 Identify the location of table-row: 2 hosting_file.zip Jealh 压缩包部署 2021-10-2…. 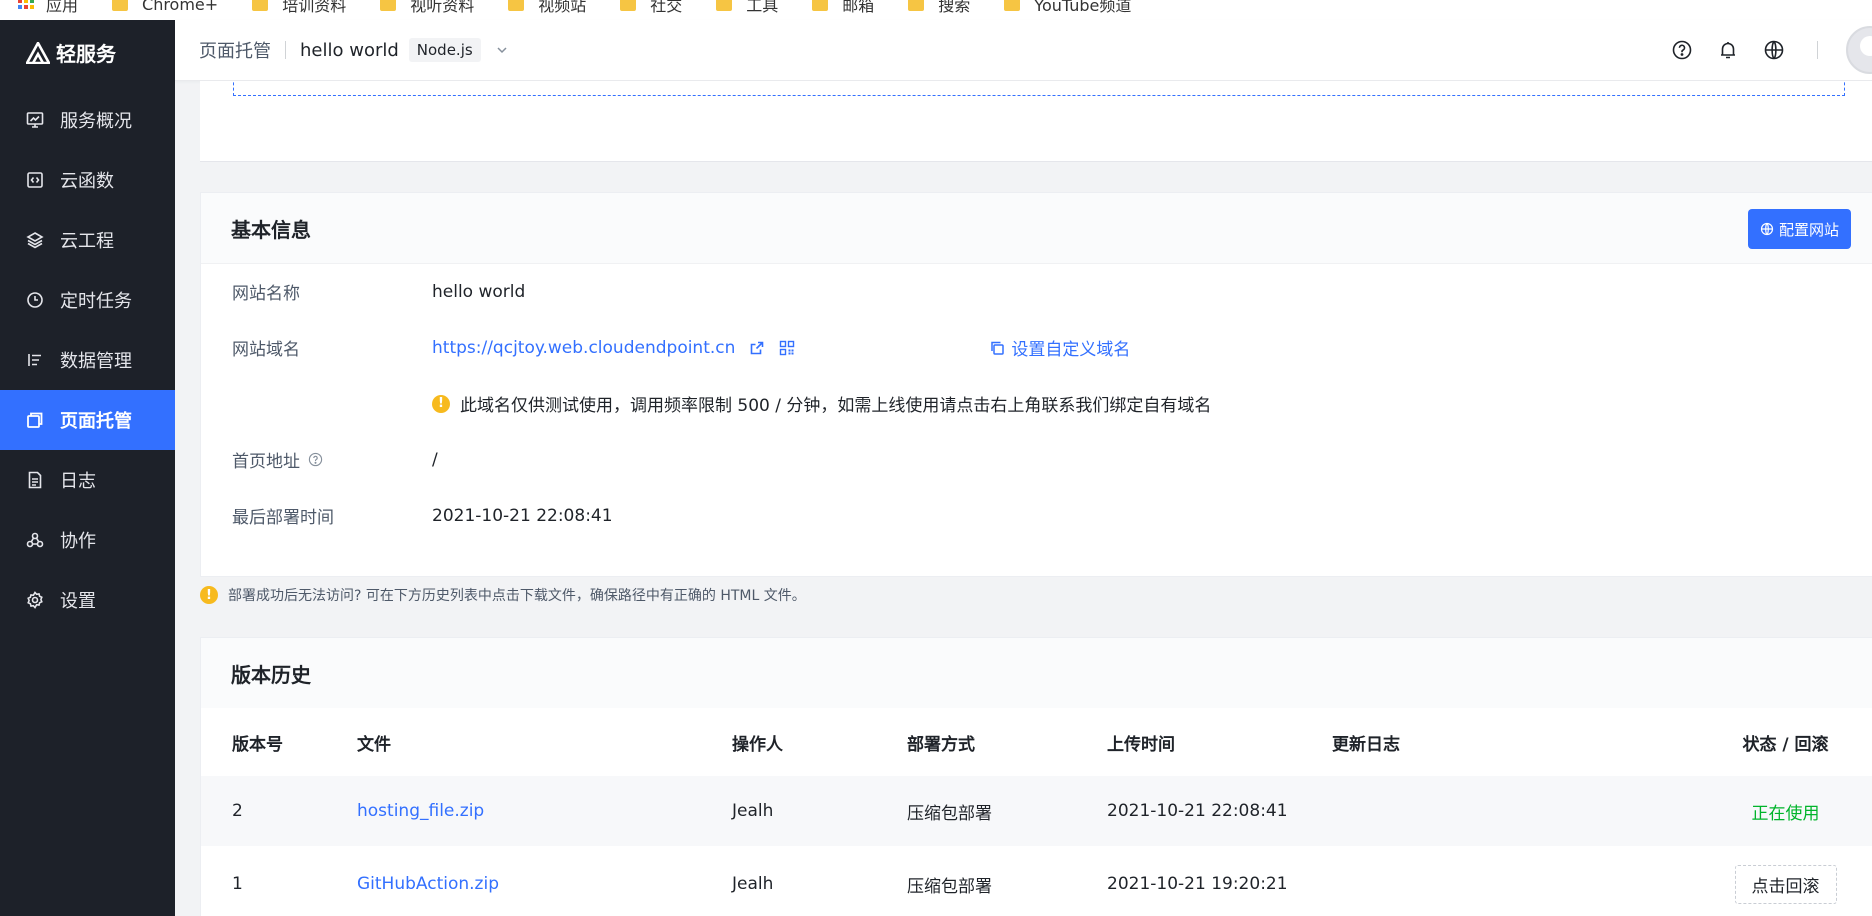
(1036, 811).